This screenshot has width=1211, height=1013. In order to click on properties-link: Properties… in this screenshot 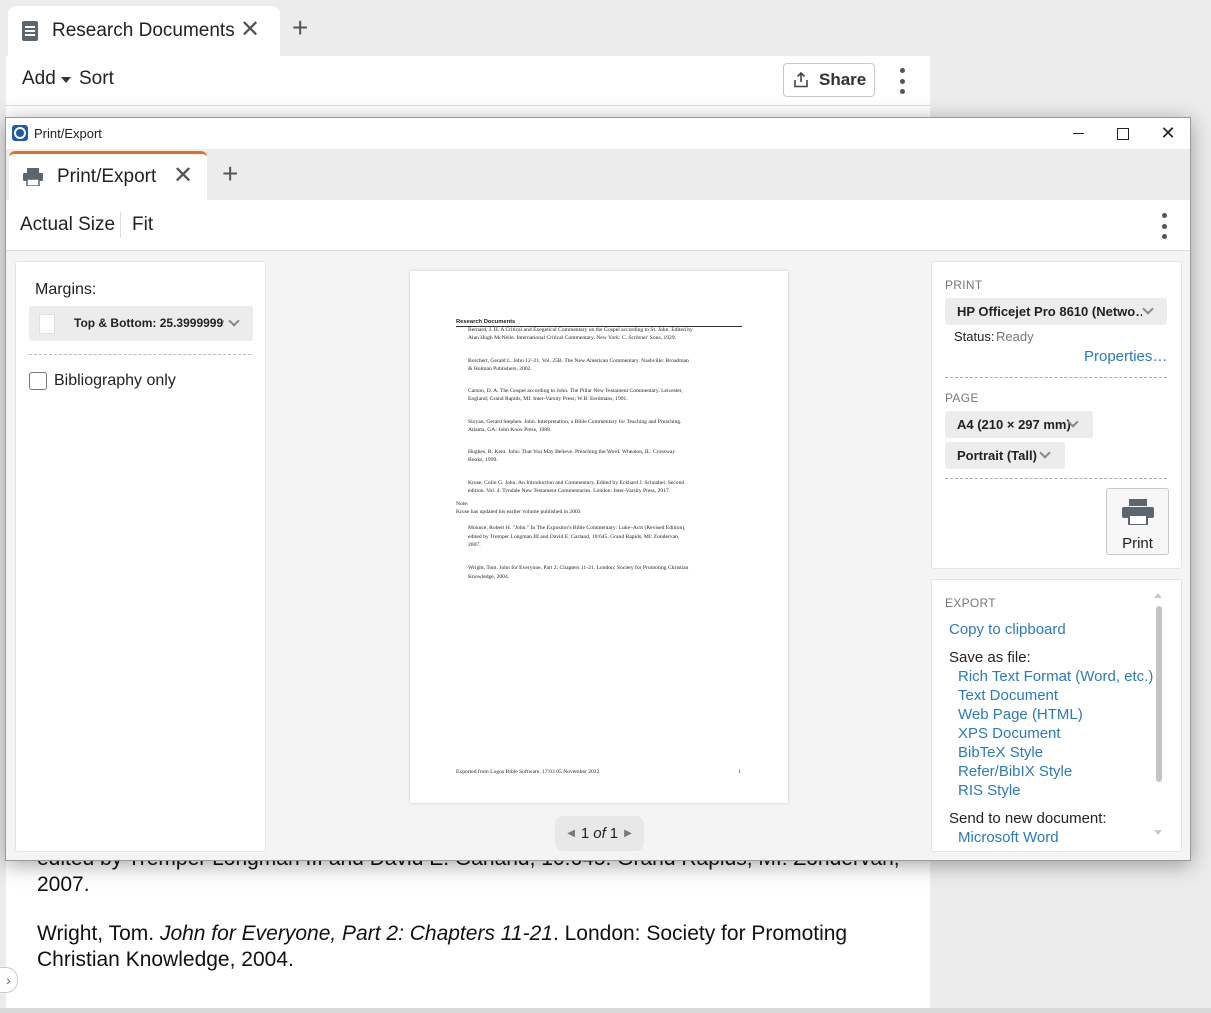, I will do `click(1125, 356)`.